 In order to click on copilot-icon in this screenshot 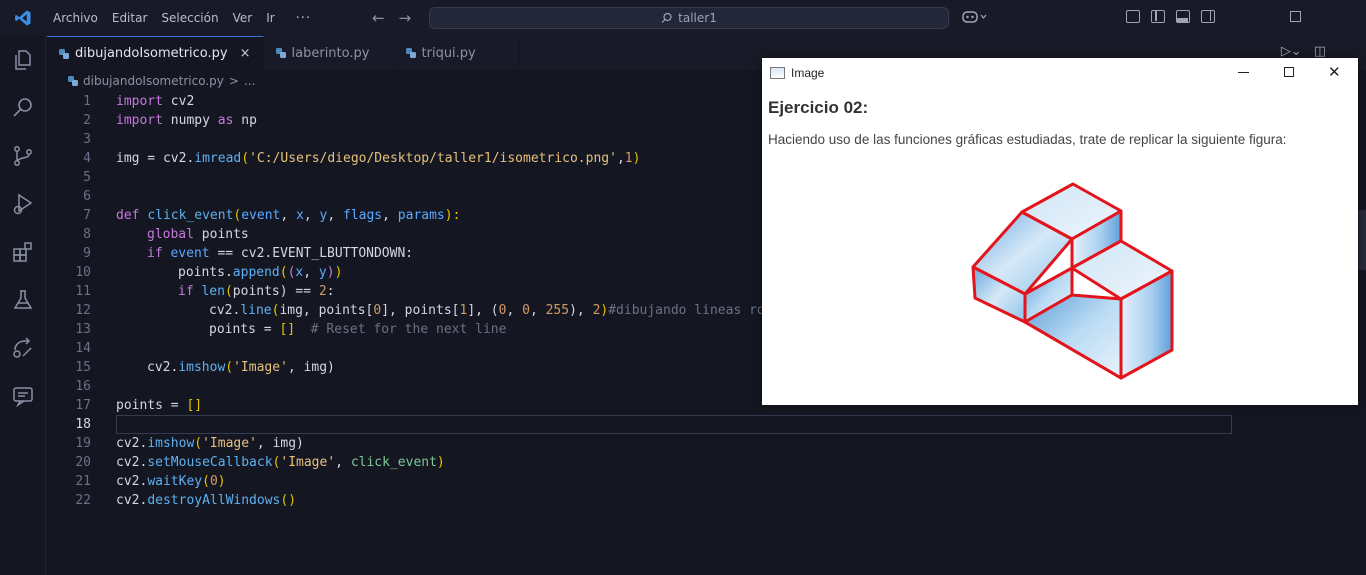, I will do `click(975, 19)`.